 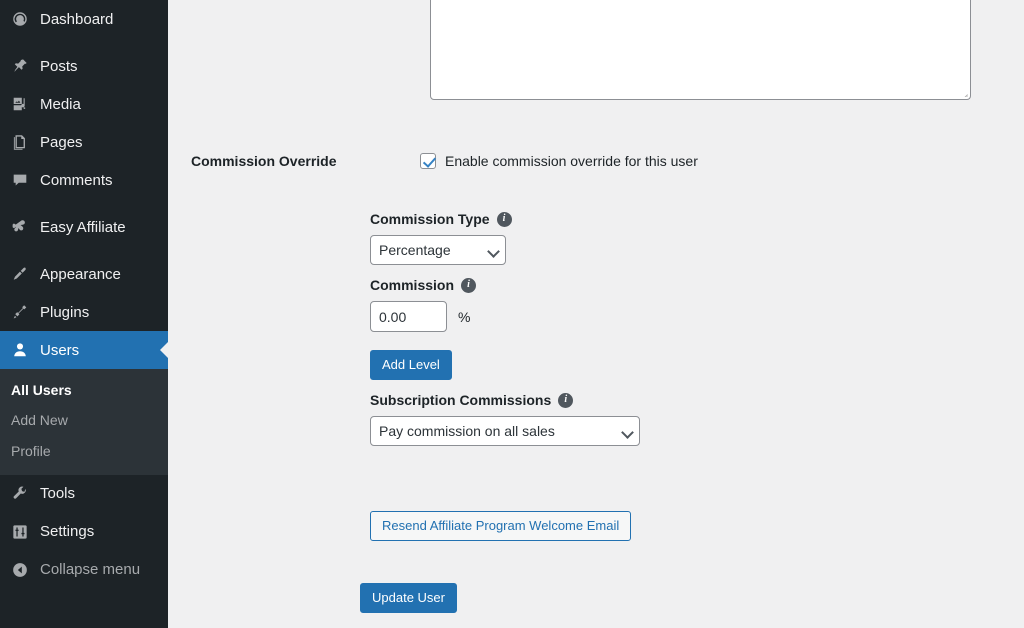 I want to click on sidebar-submenu-users: All Users Add New Profile, so click(x=84, y=422).